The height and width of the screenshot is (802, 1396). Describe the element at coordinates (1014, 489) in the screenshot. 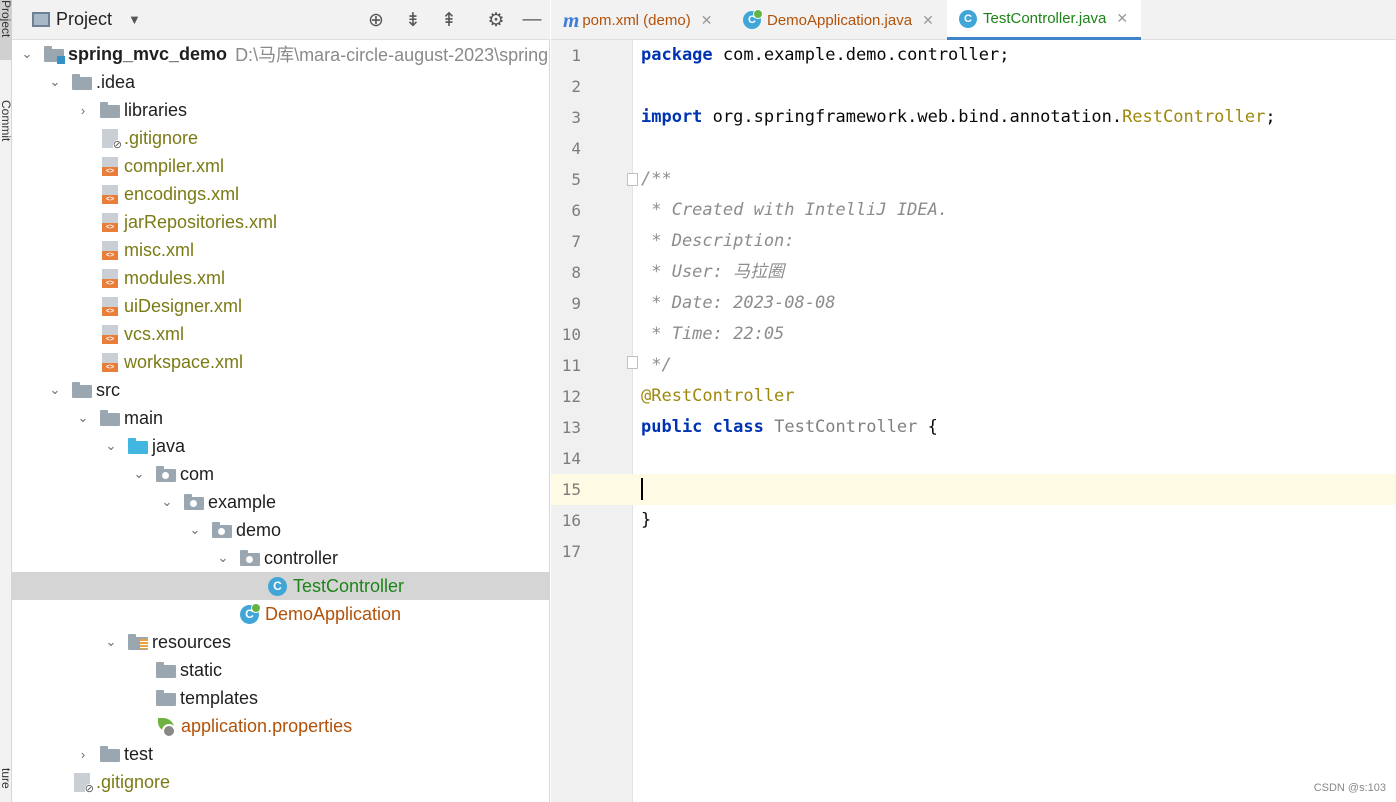

I see `current-line` at that location.